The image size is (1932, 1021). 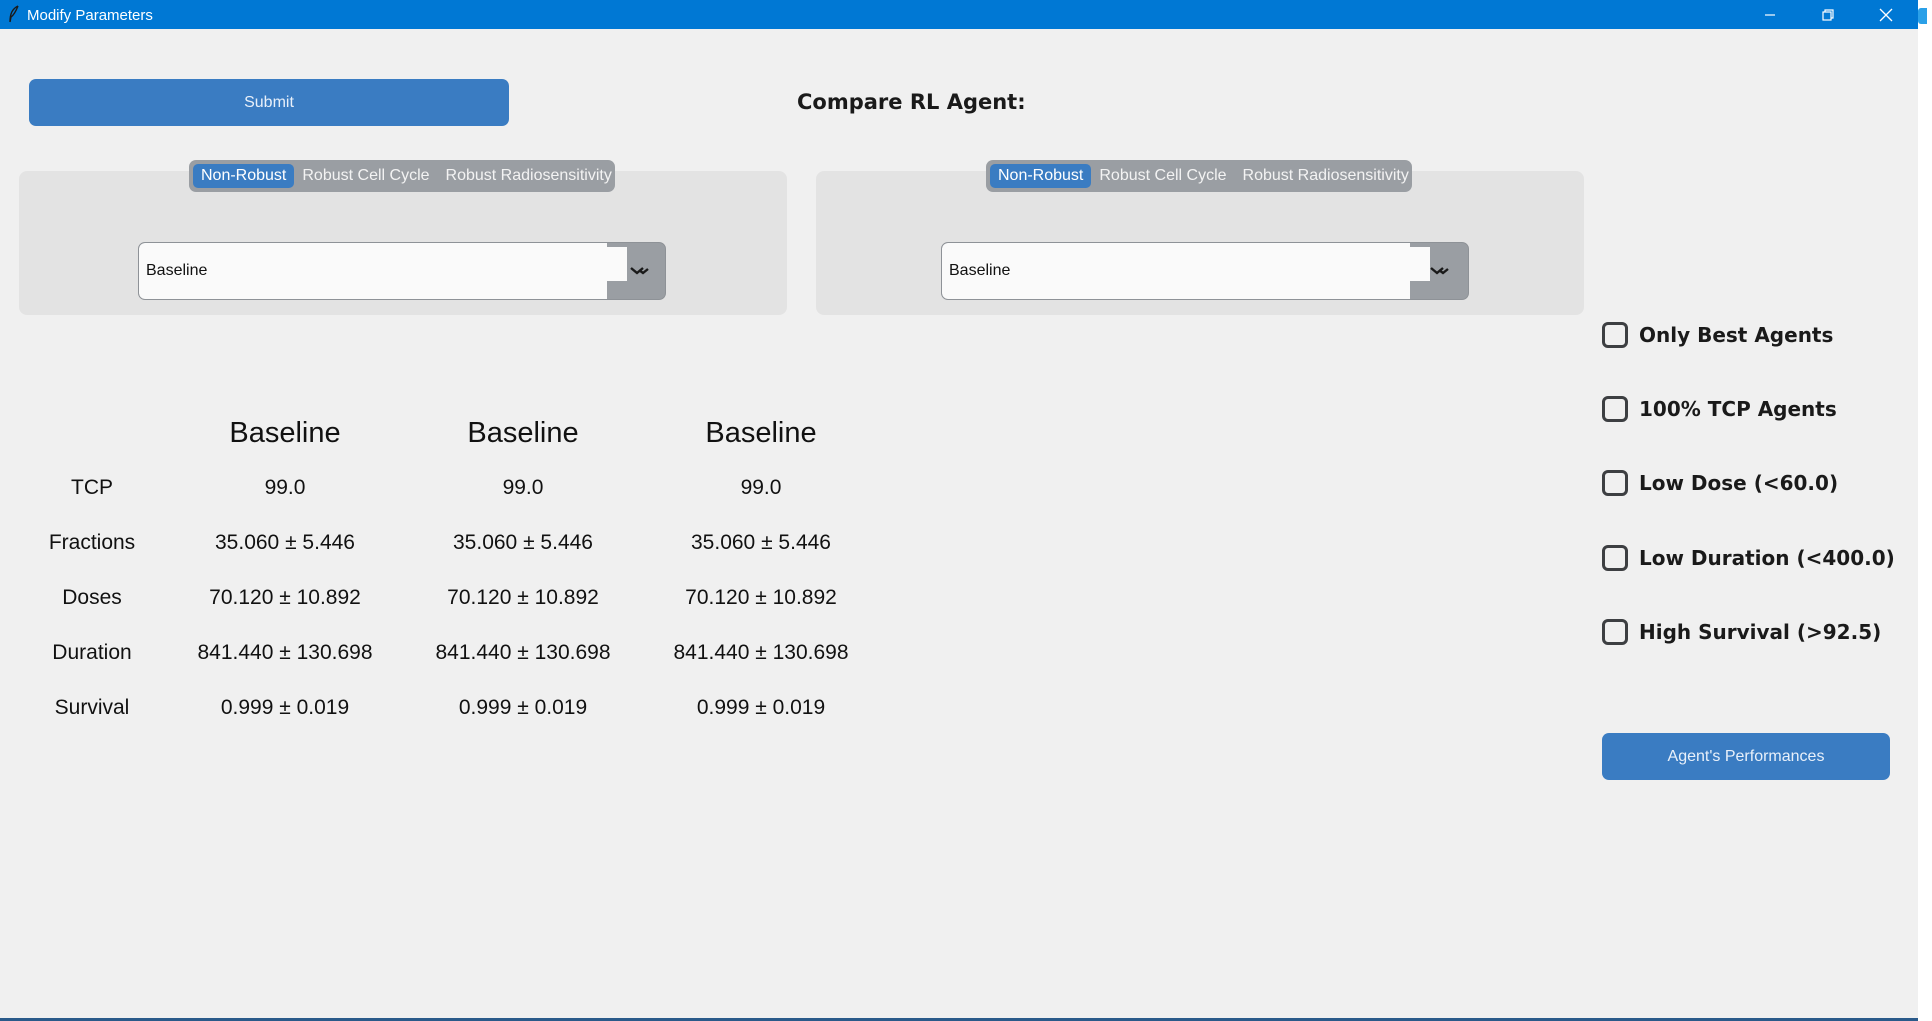 I want to click on column-header-3: Baseline, so click(x=761, y=433).